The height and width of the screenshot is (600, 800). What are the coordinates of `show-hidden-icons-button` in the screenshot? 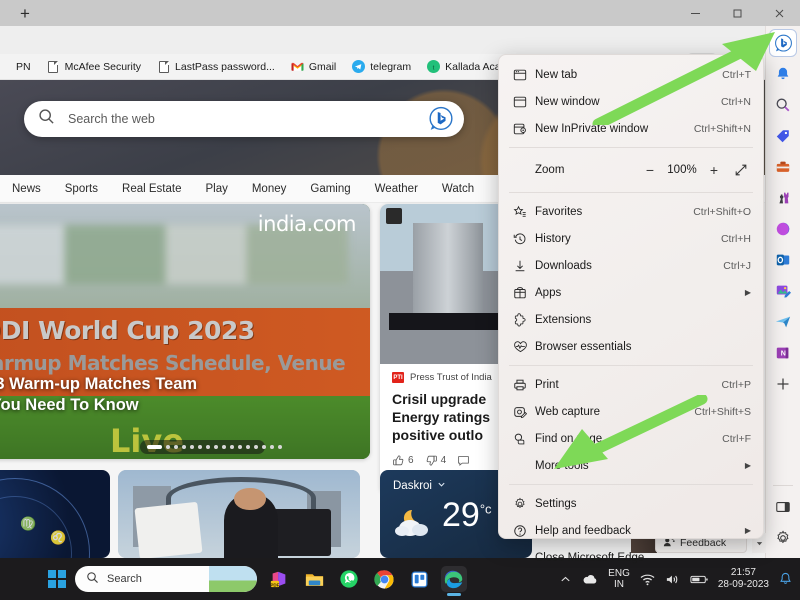 It's located at (565, 579).